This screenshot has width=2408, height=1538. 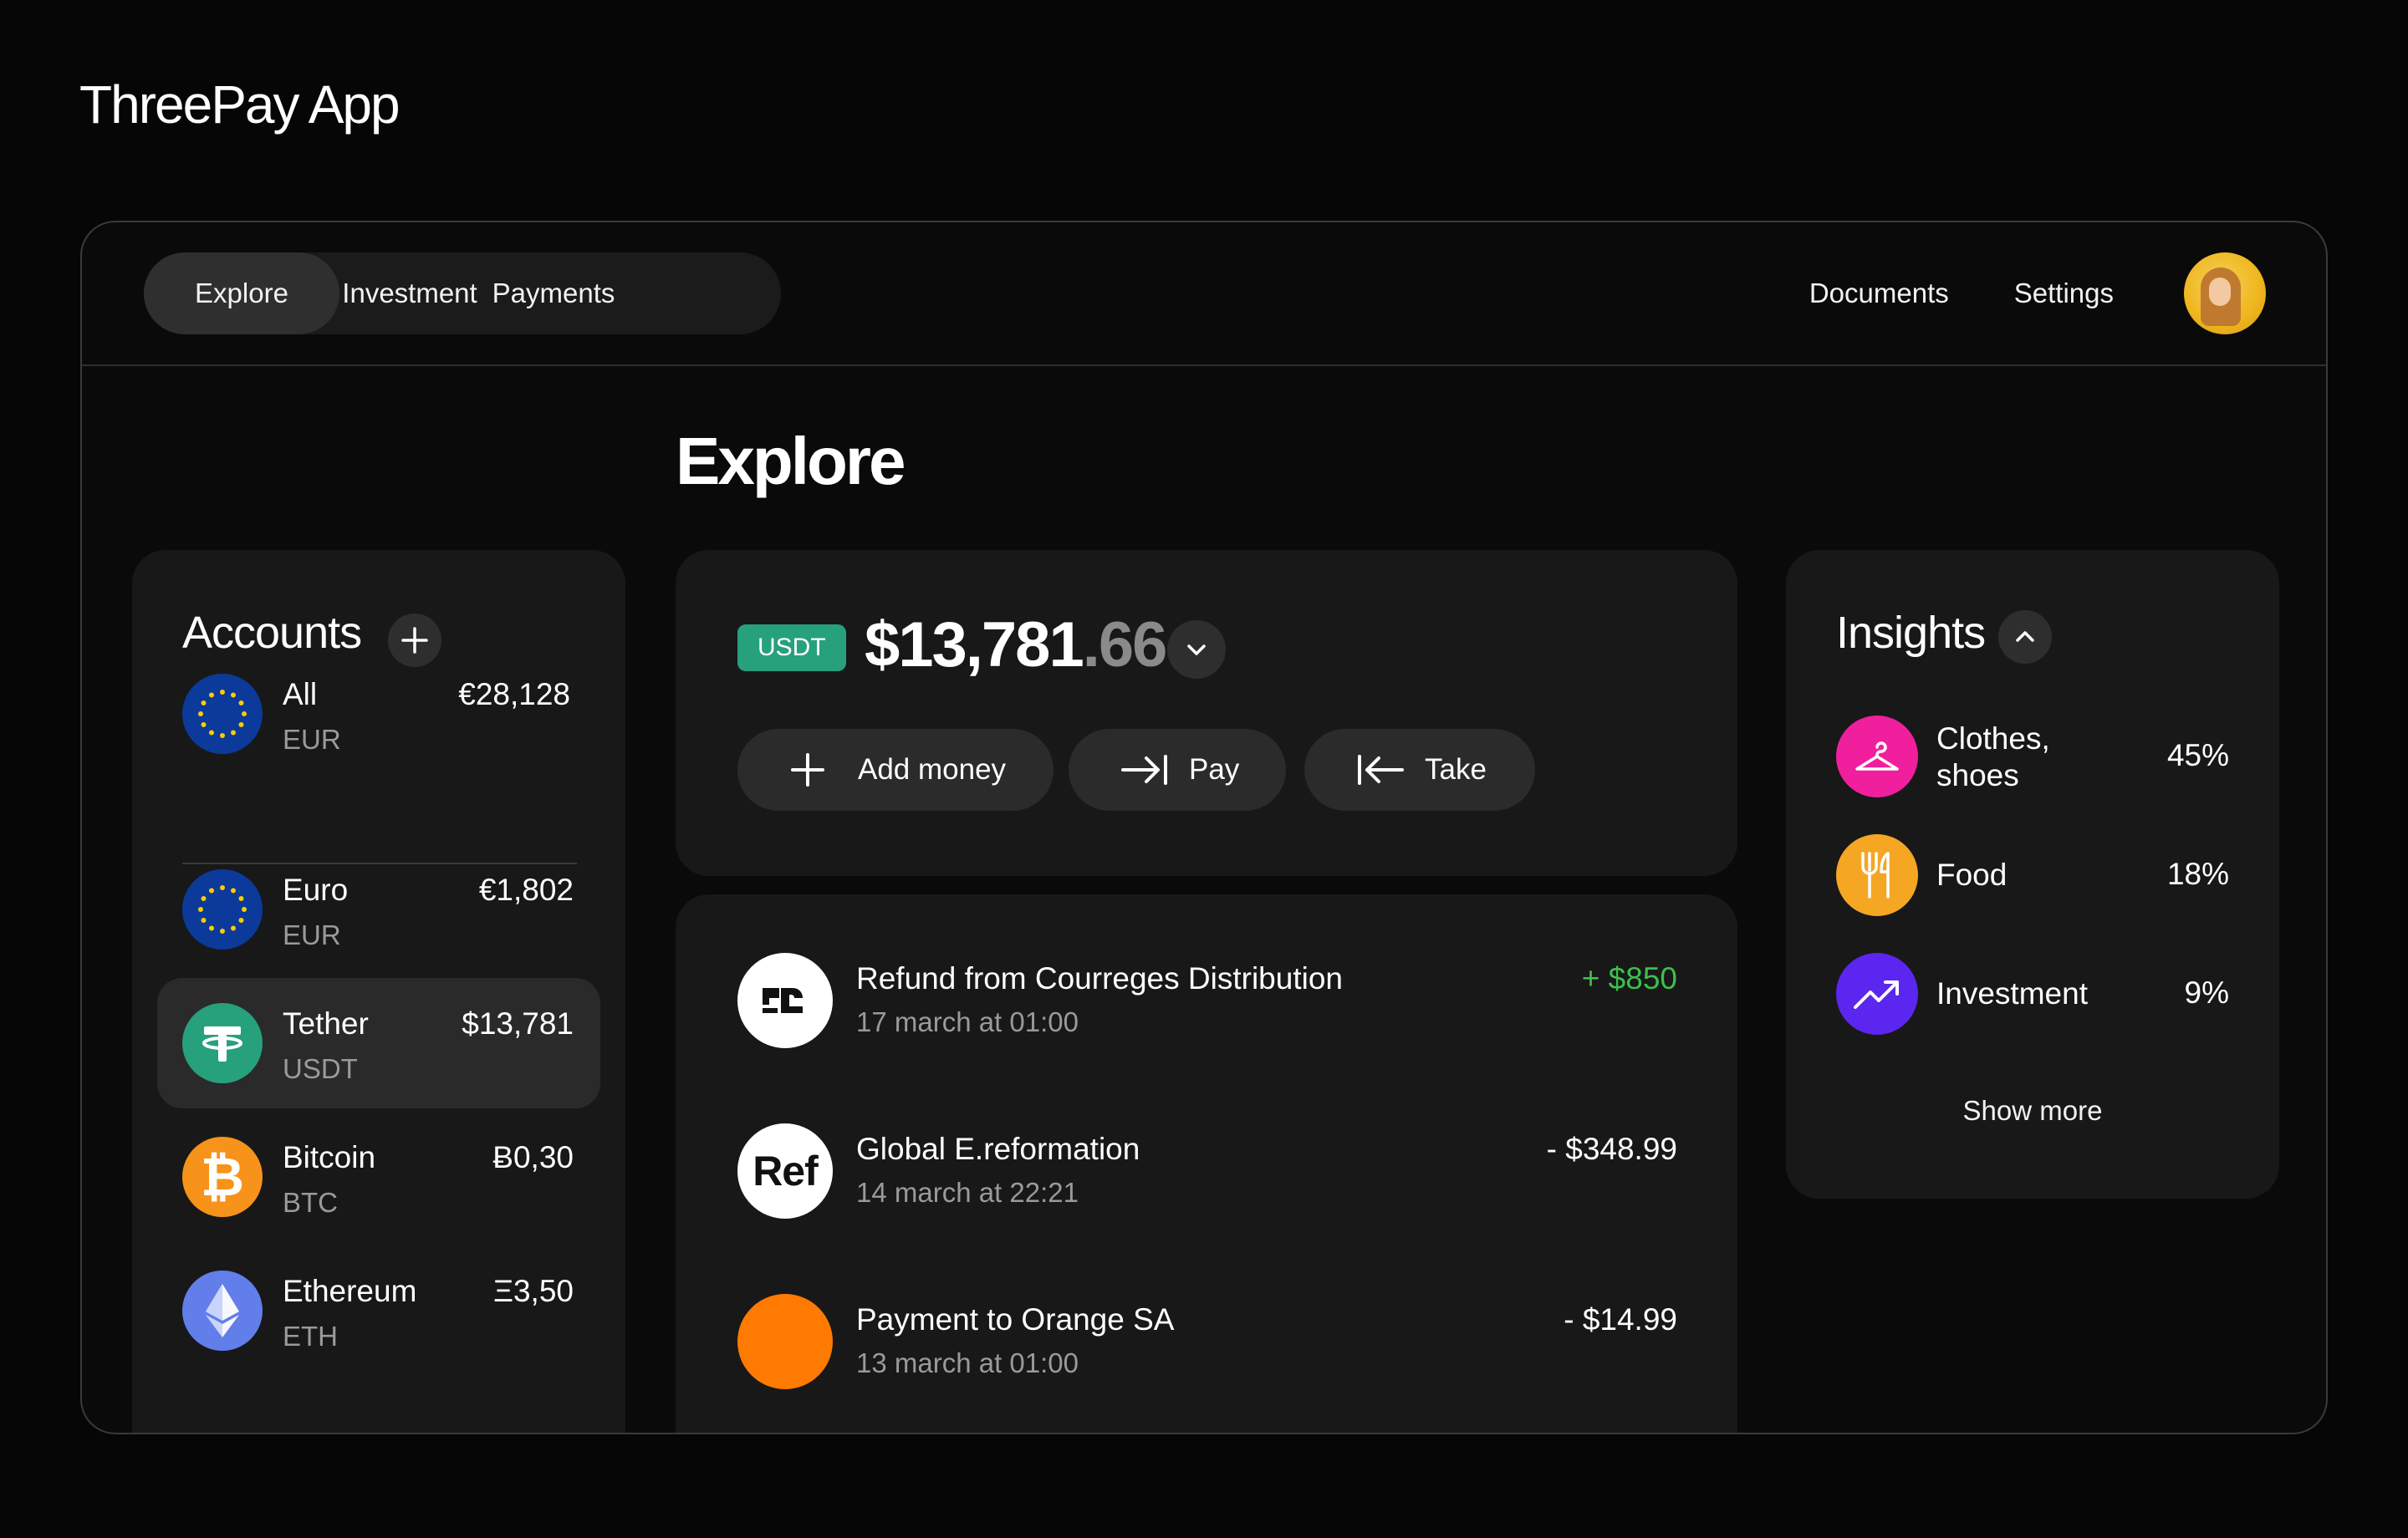 What do you see at coordinates (326, 1024) in the screenshot?
I see `account-name: Tether` at bounding box center [326, 1024].